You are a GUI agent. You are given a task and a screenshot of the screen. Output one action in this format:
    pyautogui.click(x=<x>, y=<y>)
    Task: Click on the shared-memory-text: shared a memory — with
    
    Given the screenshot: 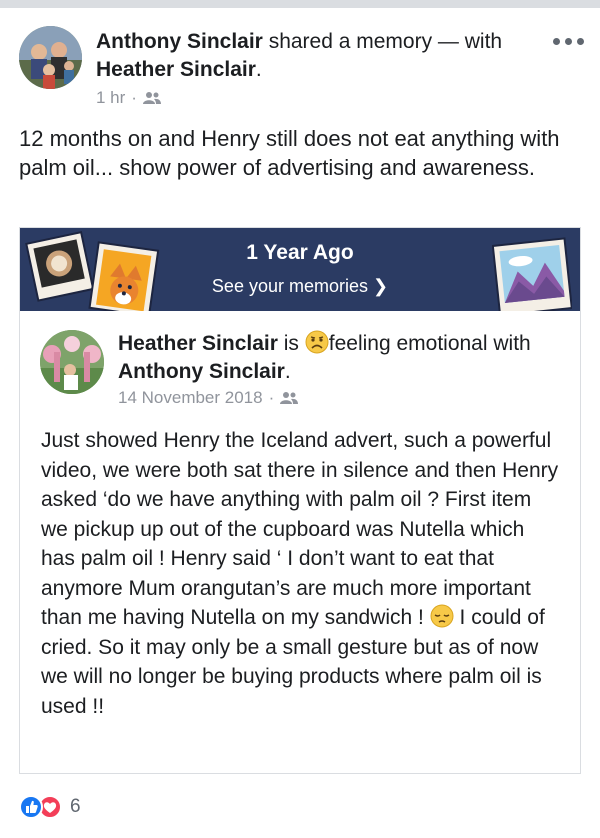 What is the action you would take?
    pyautogui.click(x=382, y=41)
    